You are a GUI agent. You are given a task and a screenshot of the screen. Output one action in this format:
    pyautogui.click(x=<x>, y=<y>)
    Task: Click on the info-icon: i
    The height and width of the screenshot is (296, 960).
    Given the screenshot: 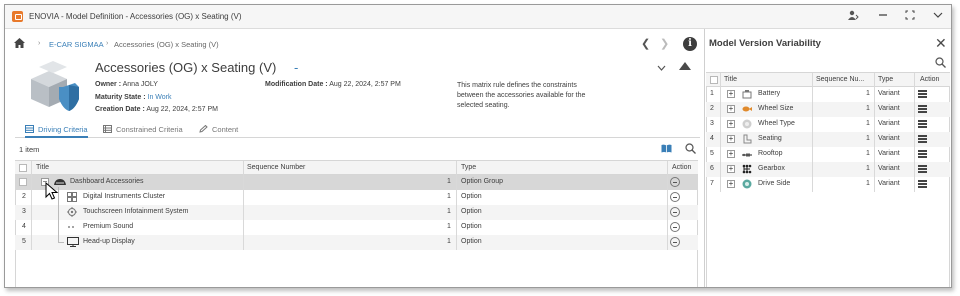 What is the action you would take?
    pyautogui.click(x=690, y=44)
    